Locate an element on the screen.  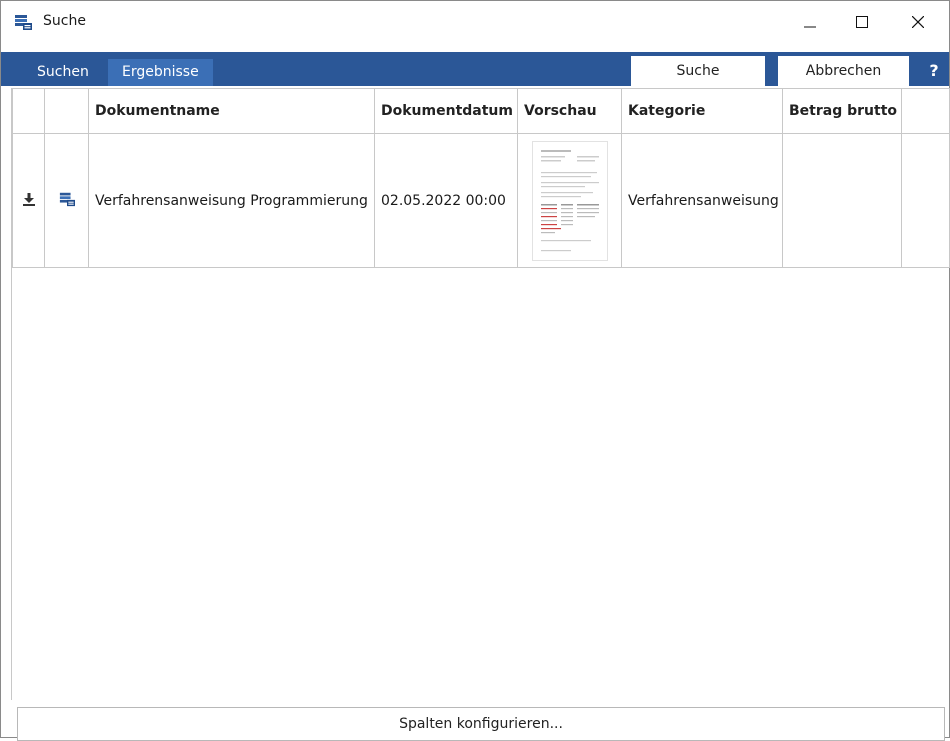
column-header-vorschau: Vorschau is located at coordinates (569, 111).